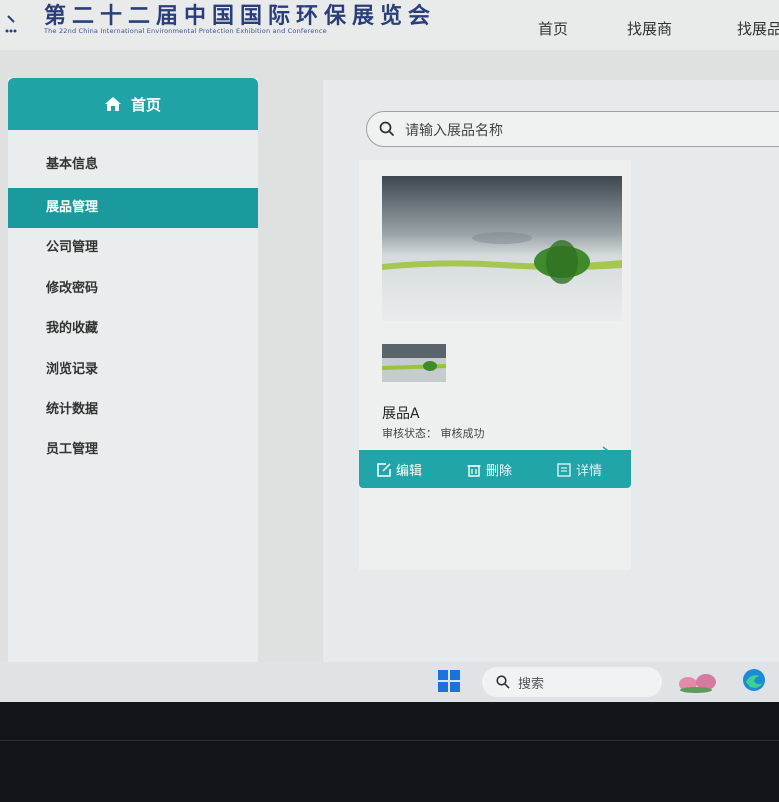  I want to click on detail-button: 详情, so click(579, 469).